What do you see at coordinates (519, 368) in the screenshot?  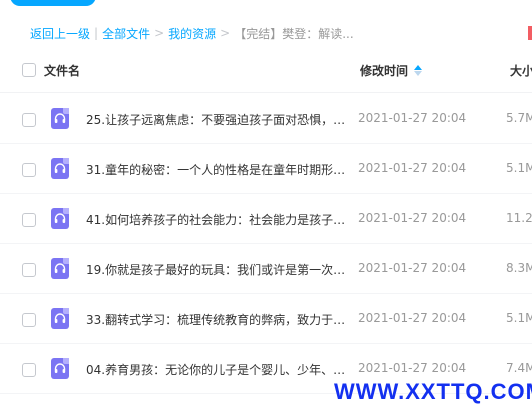 I see `file-size: 7.4M` at bounding box center [519, 368].